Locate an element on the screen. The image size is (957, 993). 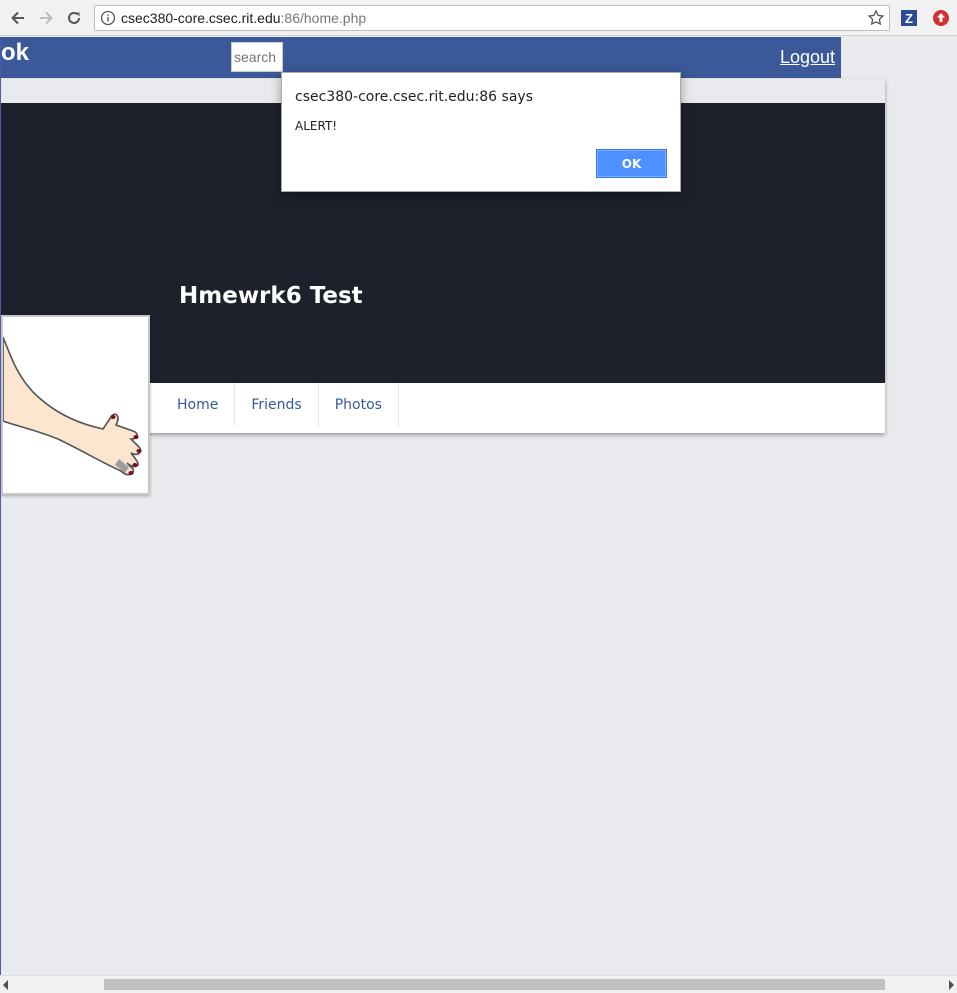
browser-toolbar: csec380-core.csec.rit.edu:86/home.php Z is located at coordinates (478, 18).